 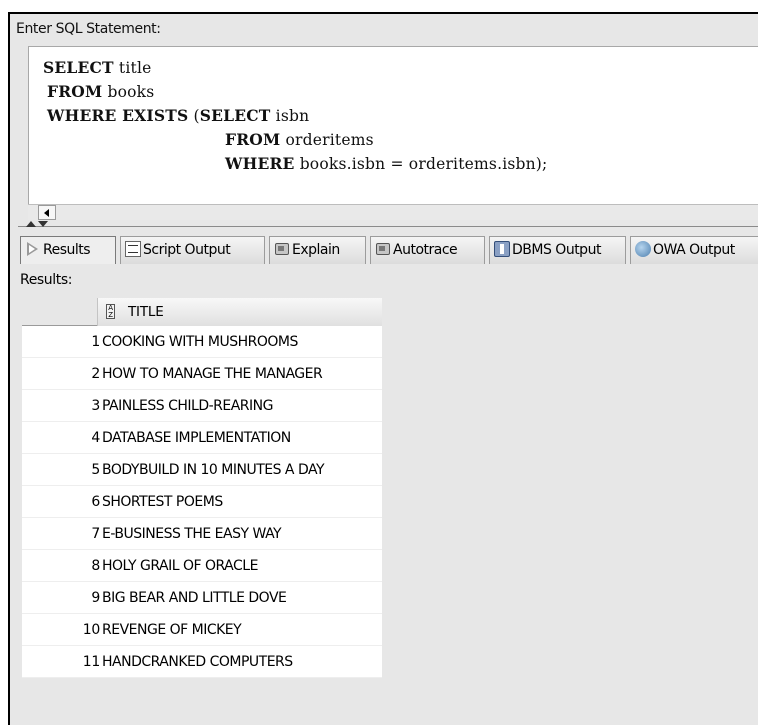 I want to click on code-line-2: FROM books, so click(x=101, y=91).